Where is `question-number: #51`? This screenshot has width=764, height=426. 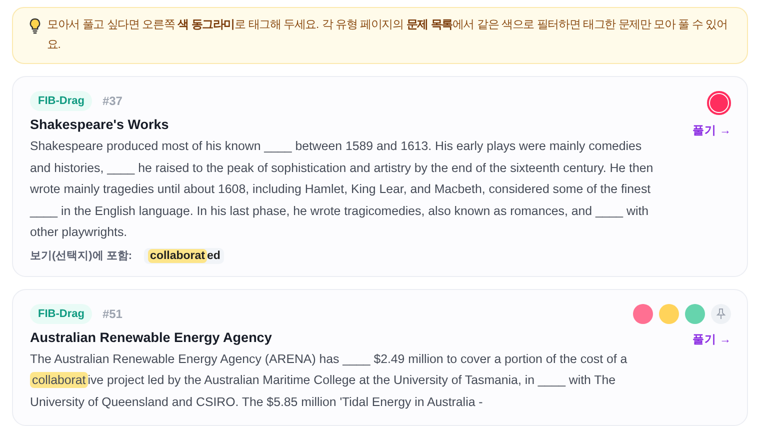 question-number: #51 is located at coordinates (112, 313).